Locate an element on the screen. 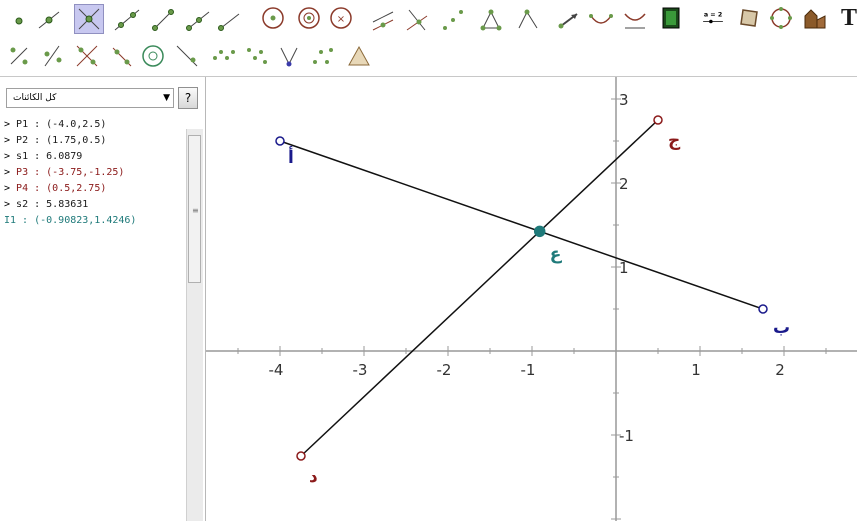 The height and width of the screenshot is (521, 857). animation-tool is located at coordinates (671, 18).